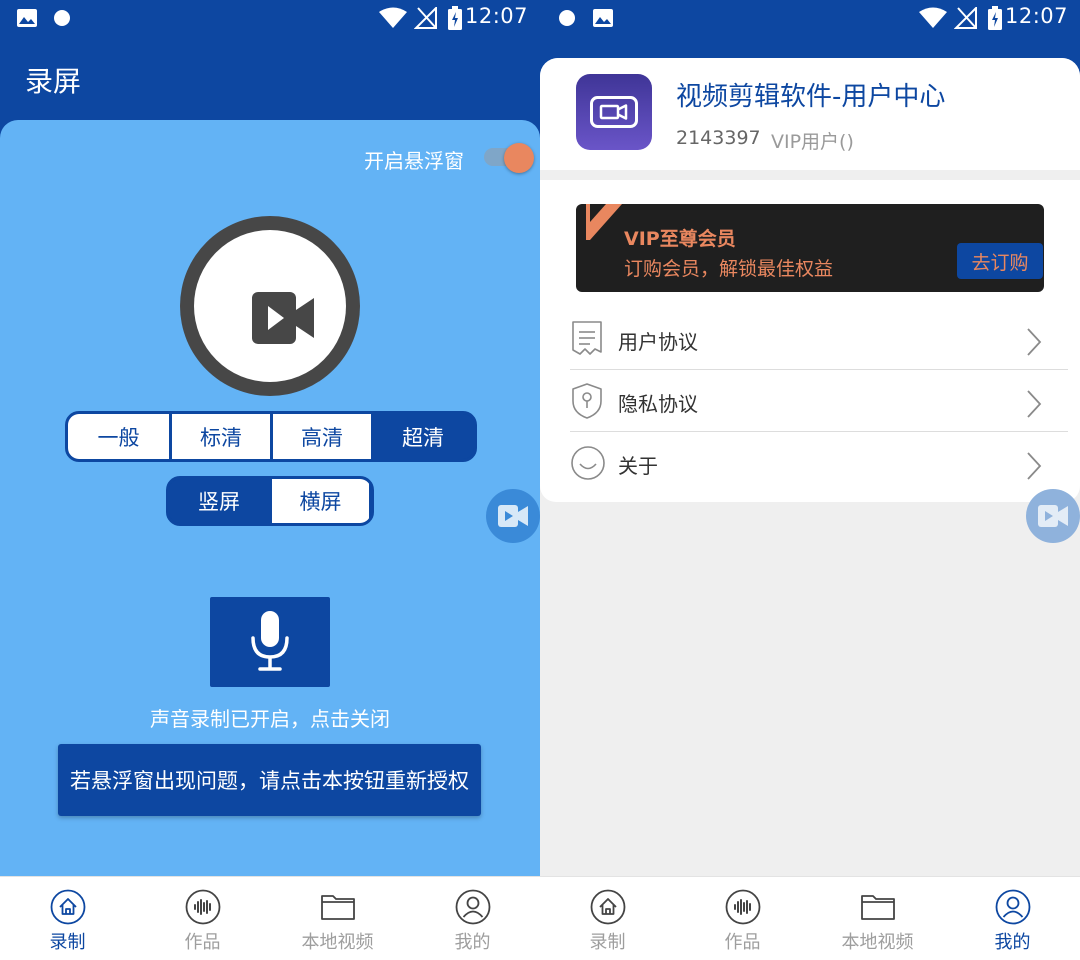 The height and width of the screenshot is (960, 1080). What do you see at coordinates (819, 401) in the screenshot?
I see `menu-item-privacy-policy: 隐私协议` at bounding box center [819, 401].